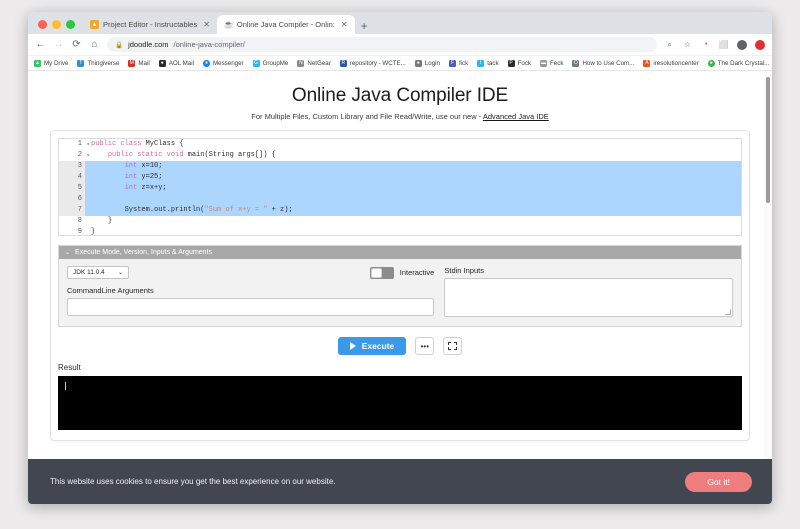 The image size is (800, 529). I want to click on bookmark-star-icon: ☆, so click(687, 44).